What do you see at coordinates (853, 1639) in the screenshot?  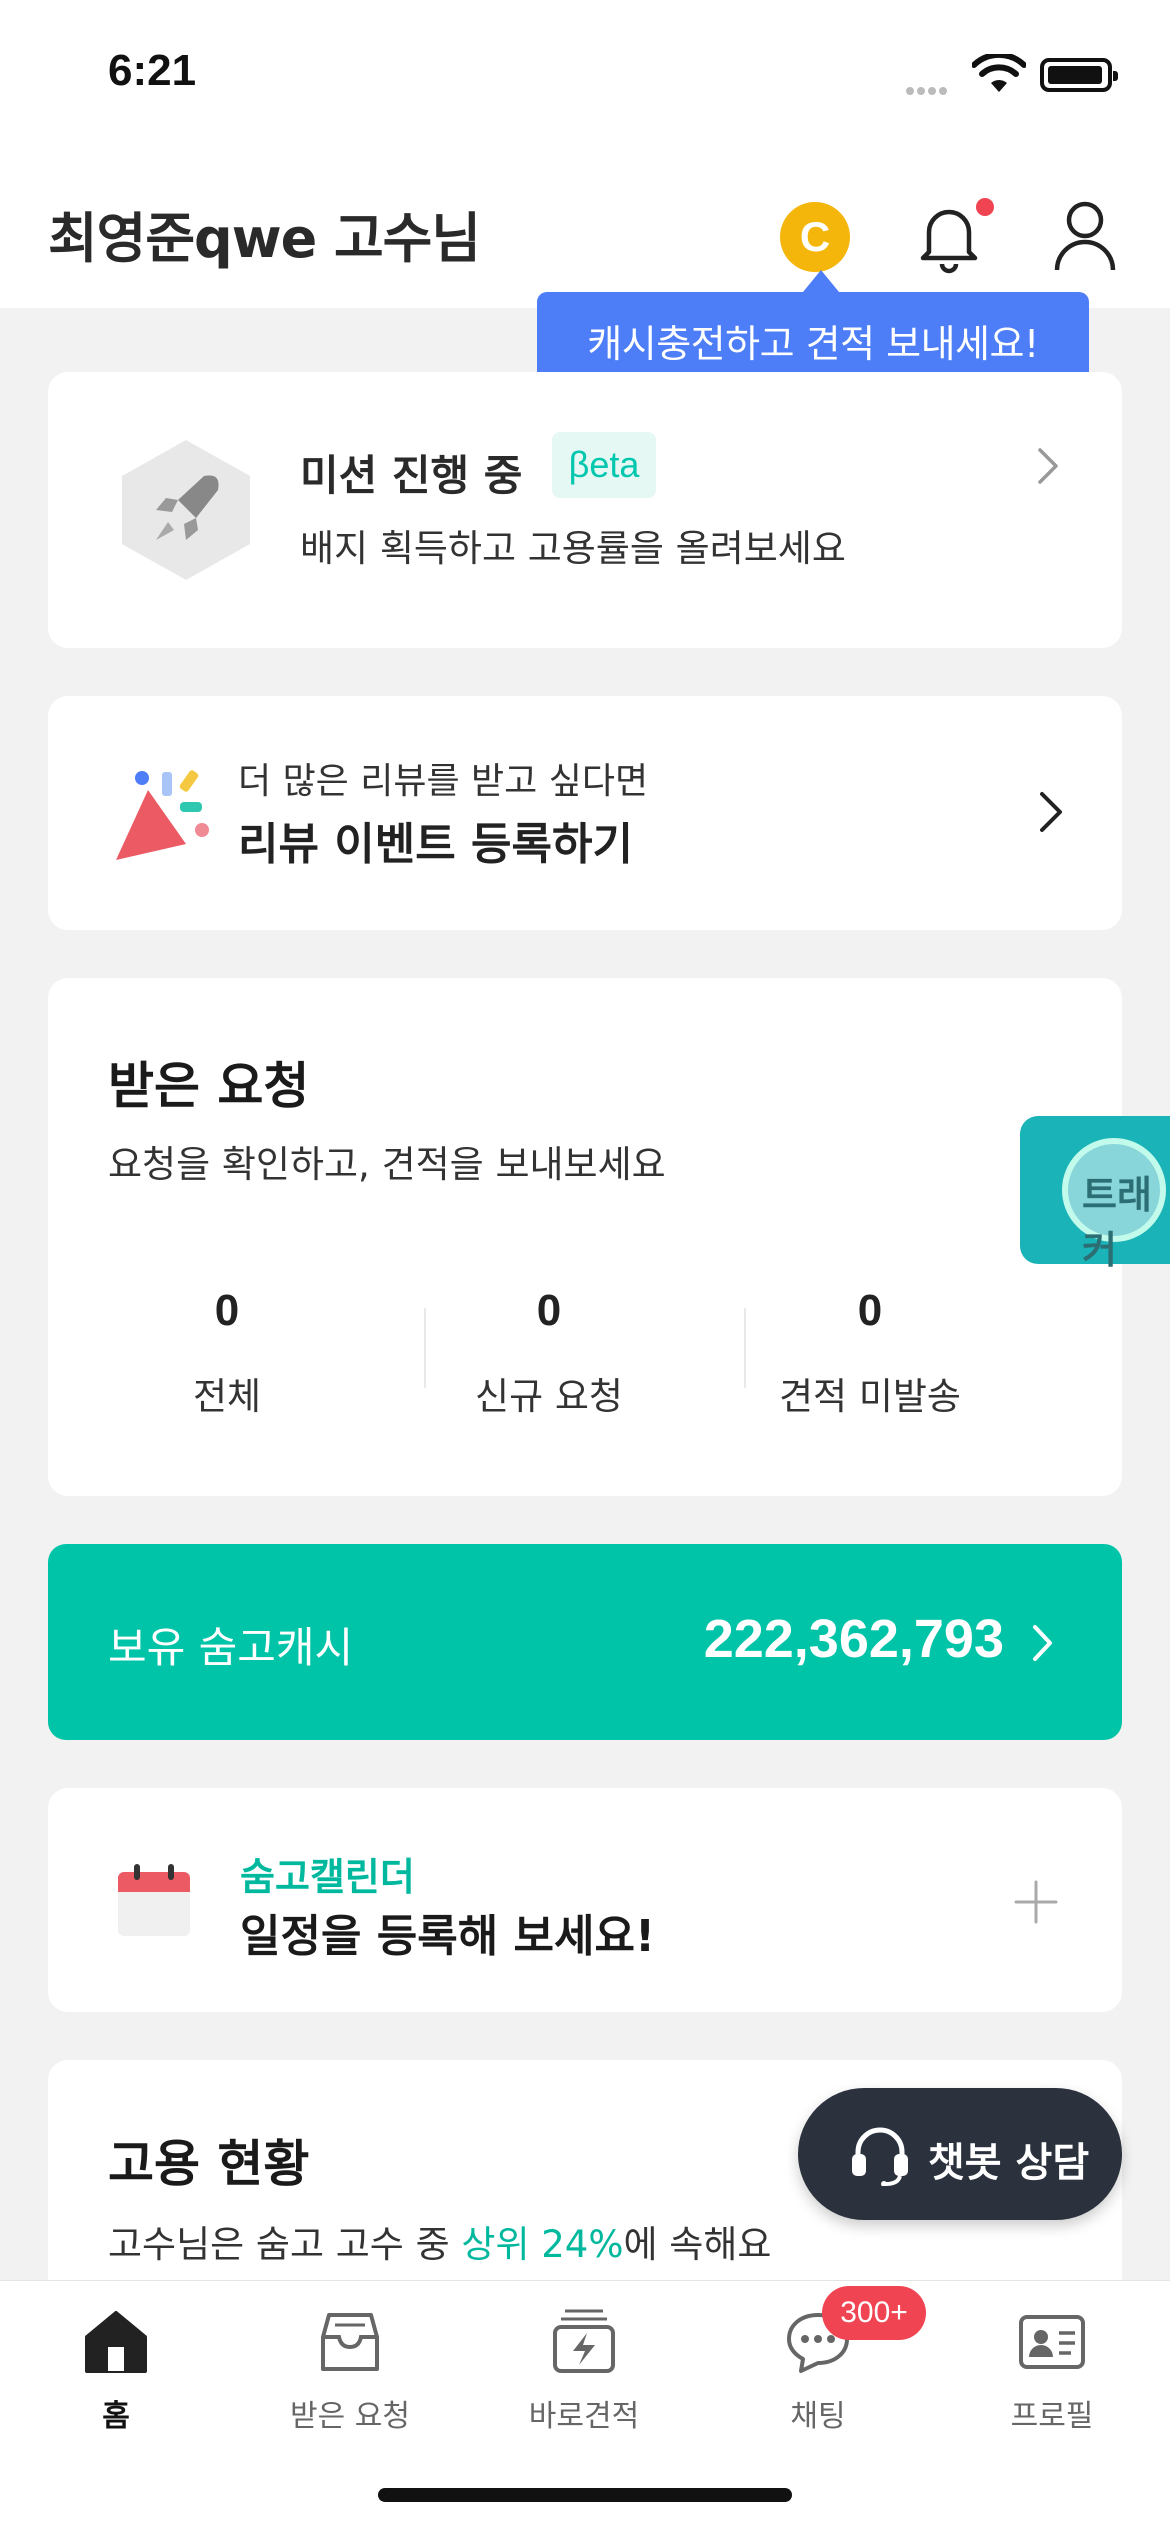 I see `cash-amount: 222,362,793` at bounding box center [853, 1639].